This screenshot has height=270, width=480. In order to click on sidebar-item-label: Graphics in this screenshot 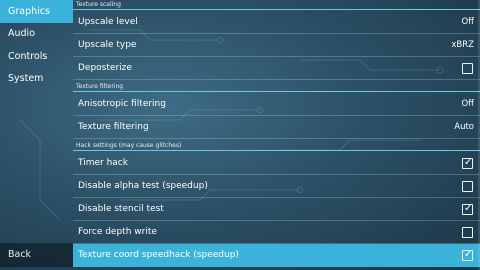, I will do `click(29, 11)`.